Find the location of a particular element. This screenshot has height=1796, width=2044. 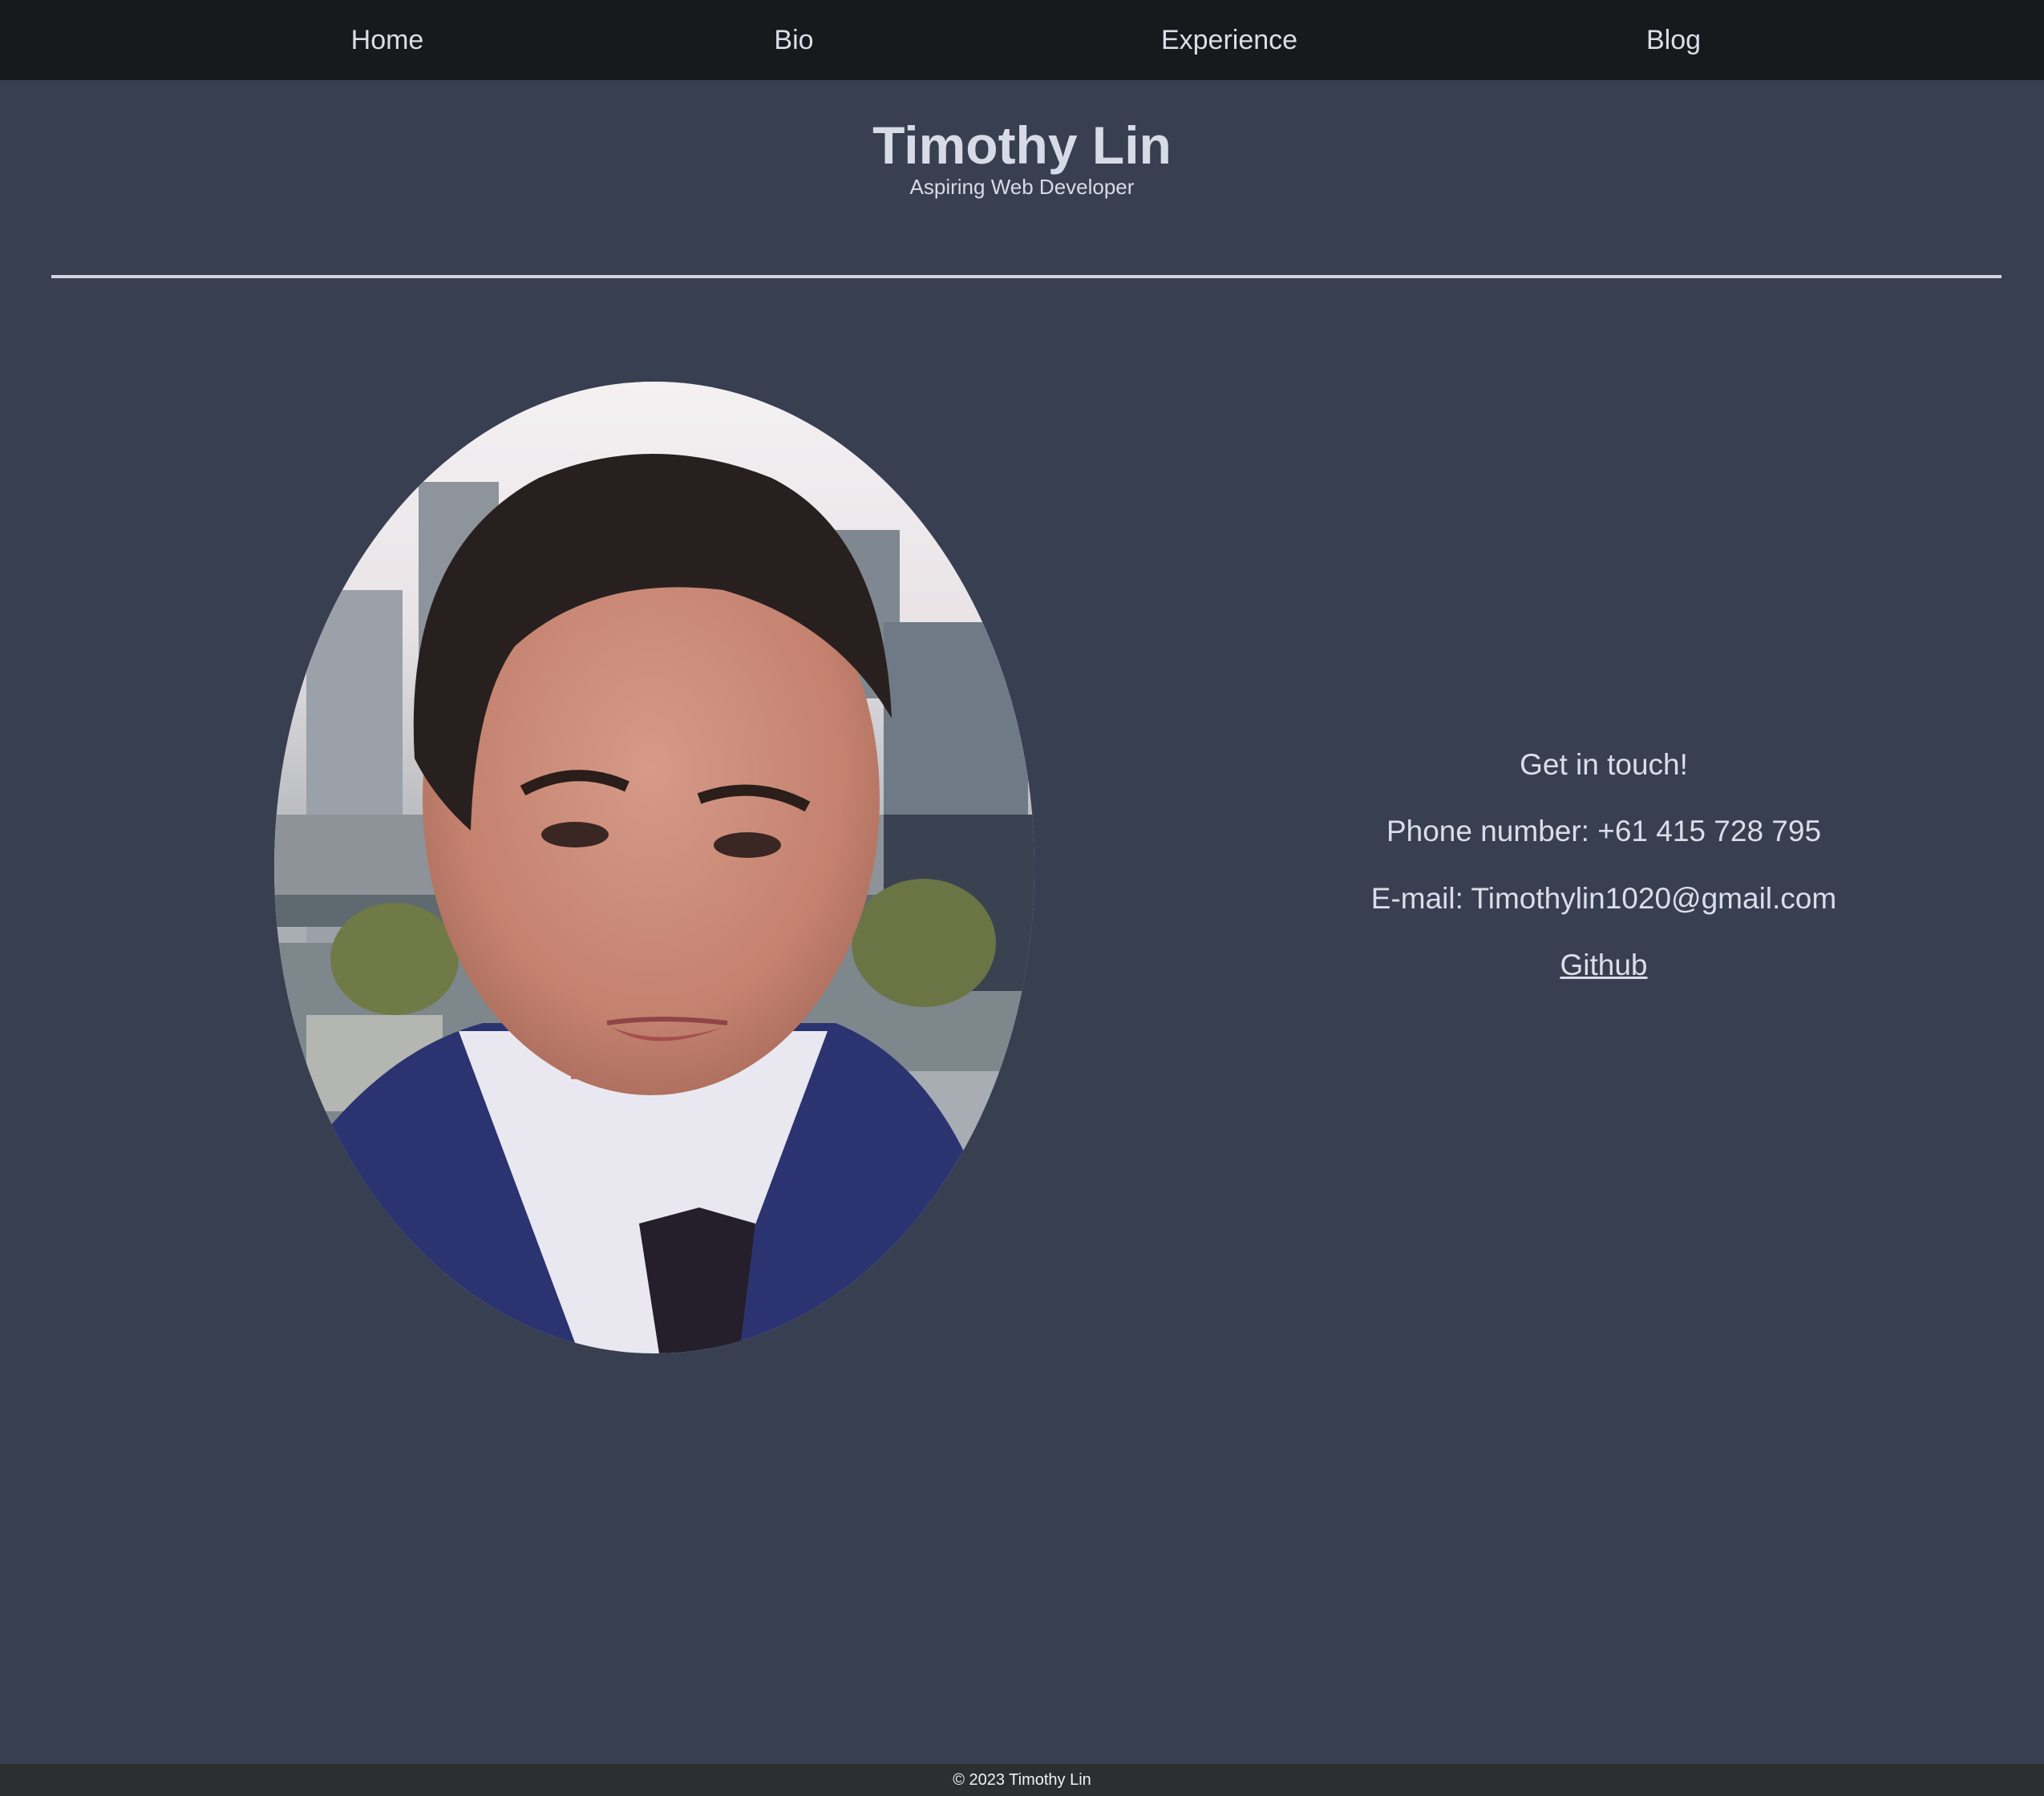

nav-link-experience: Experience is located at coordinates (1229, 40).